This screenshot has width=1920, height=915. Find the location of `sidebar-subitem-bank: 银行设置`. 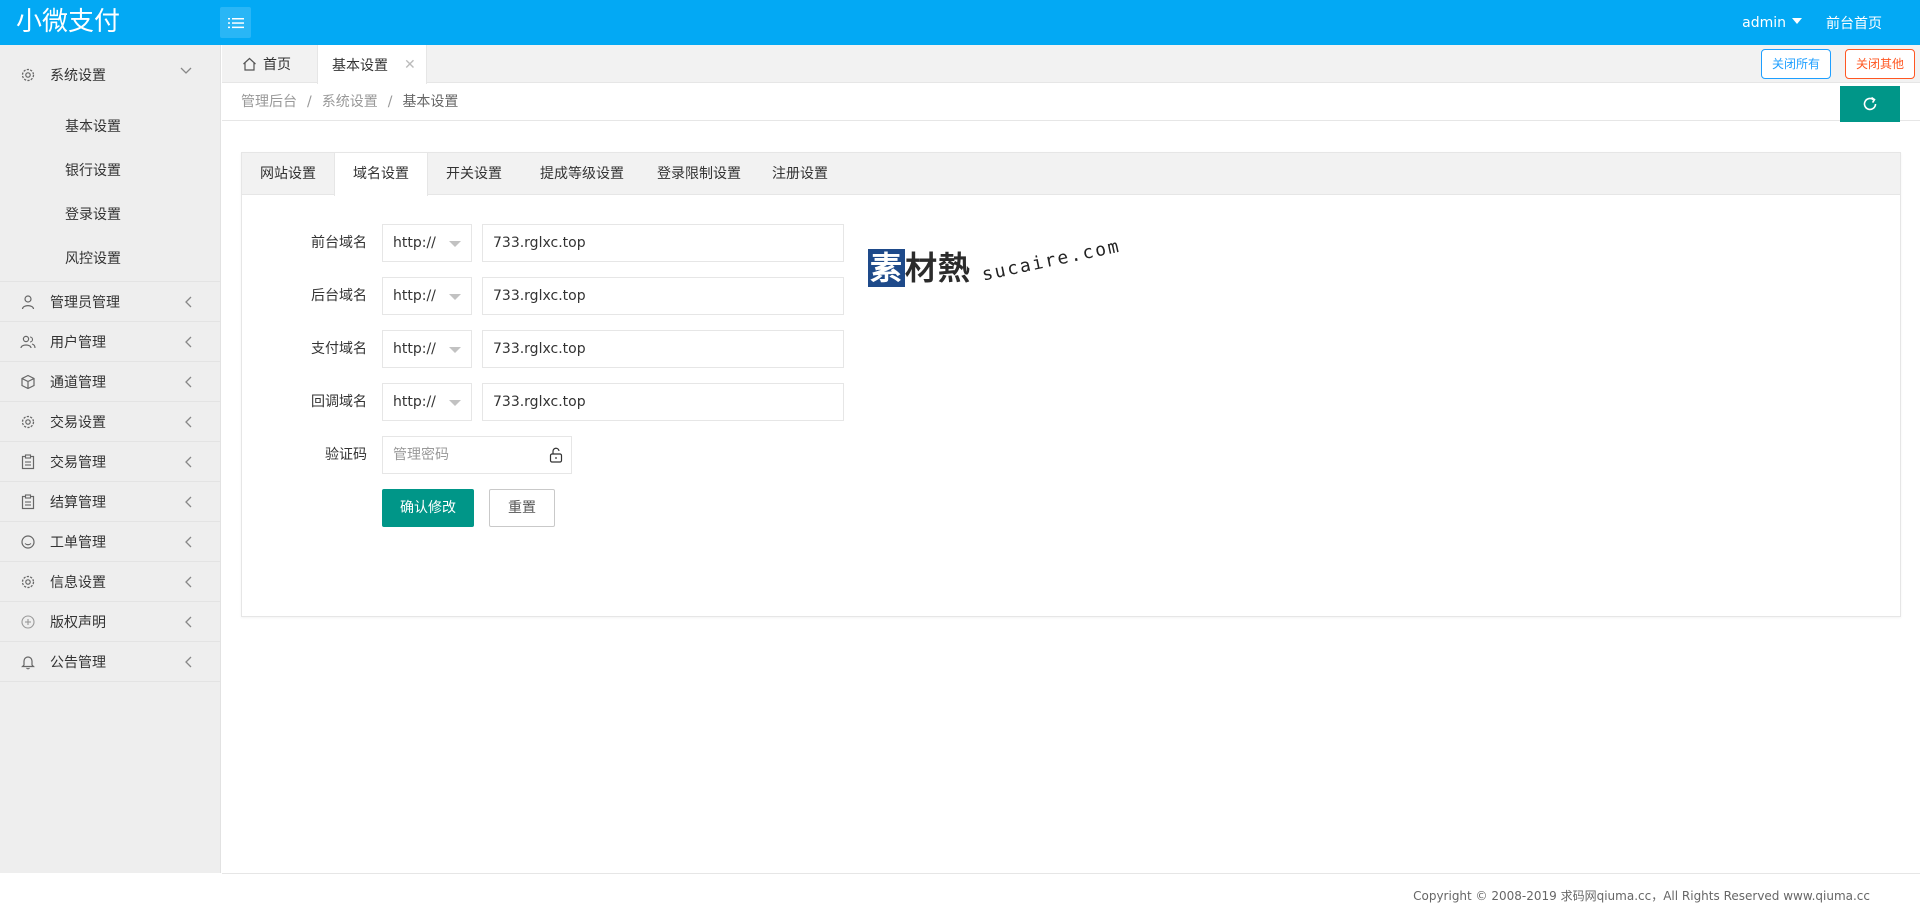

sidebar-subitem-bank: 银行设置 is located at coordinates (110, 171).